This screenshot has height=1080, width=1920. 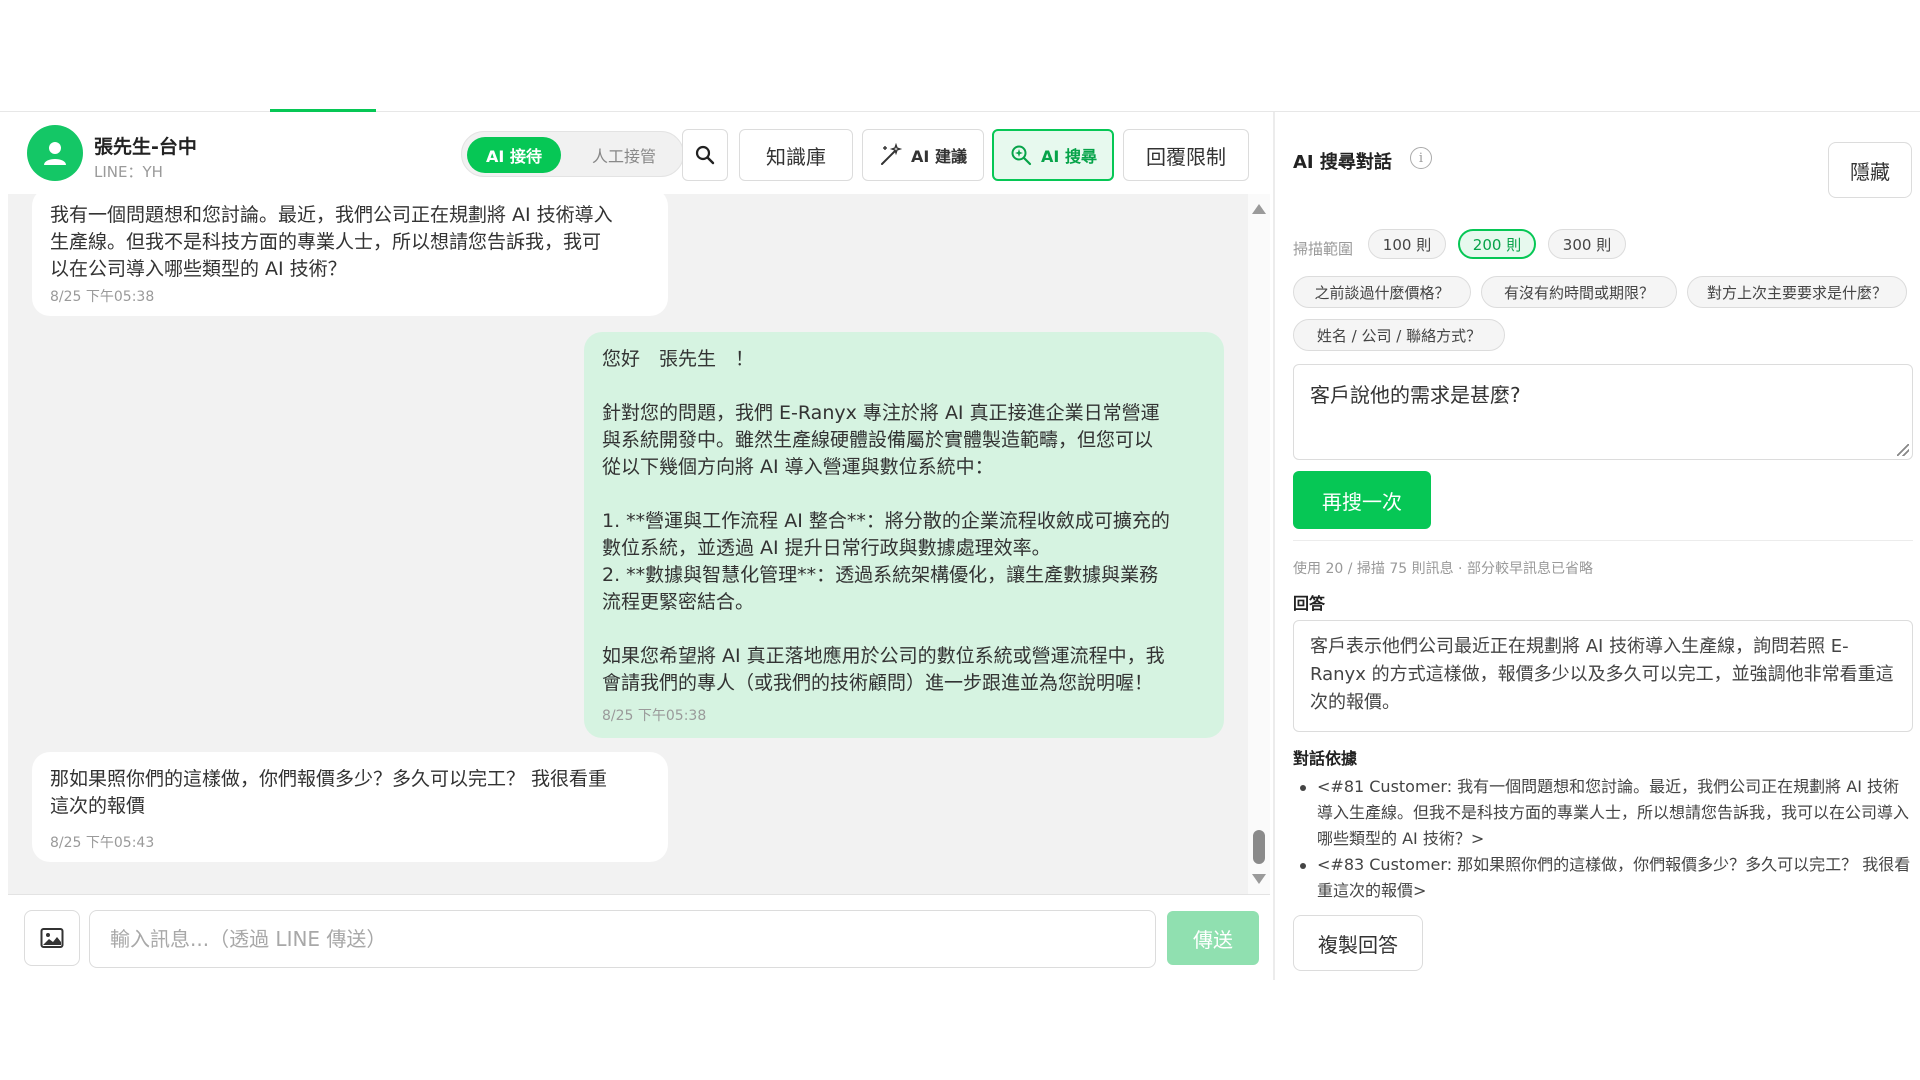 I want to click on hide-panel-button: 隱藏, so click(x=1870, y=170).